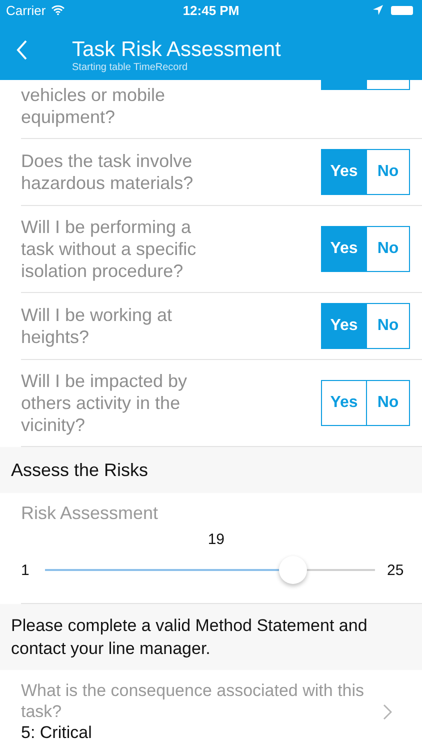 The width and height of the screenshot is (422, 750). Describe the element at coordinates (217, 539) in the screenshot. I see `slider-value: 19` at that location.